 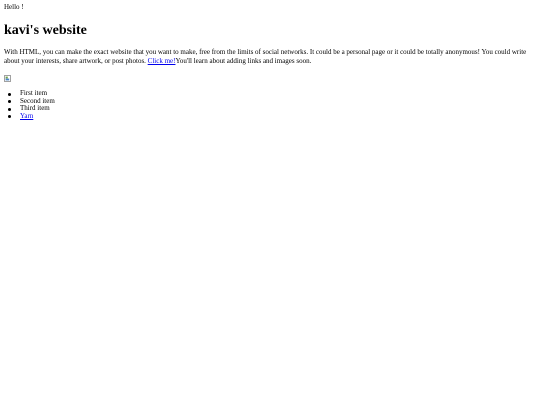 I want to click on greeting-text: Hello !, so click(x=14, y=7).